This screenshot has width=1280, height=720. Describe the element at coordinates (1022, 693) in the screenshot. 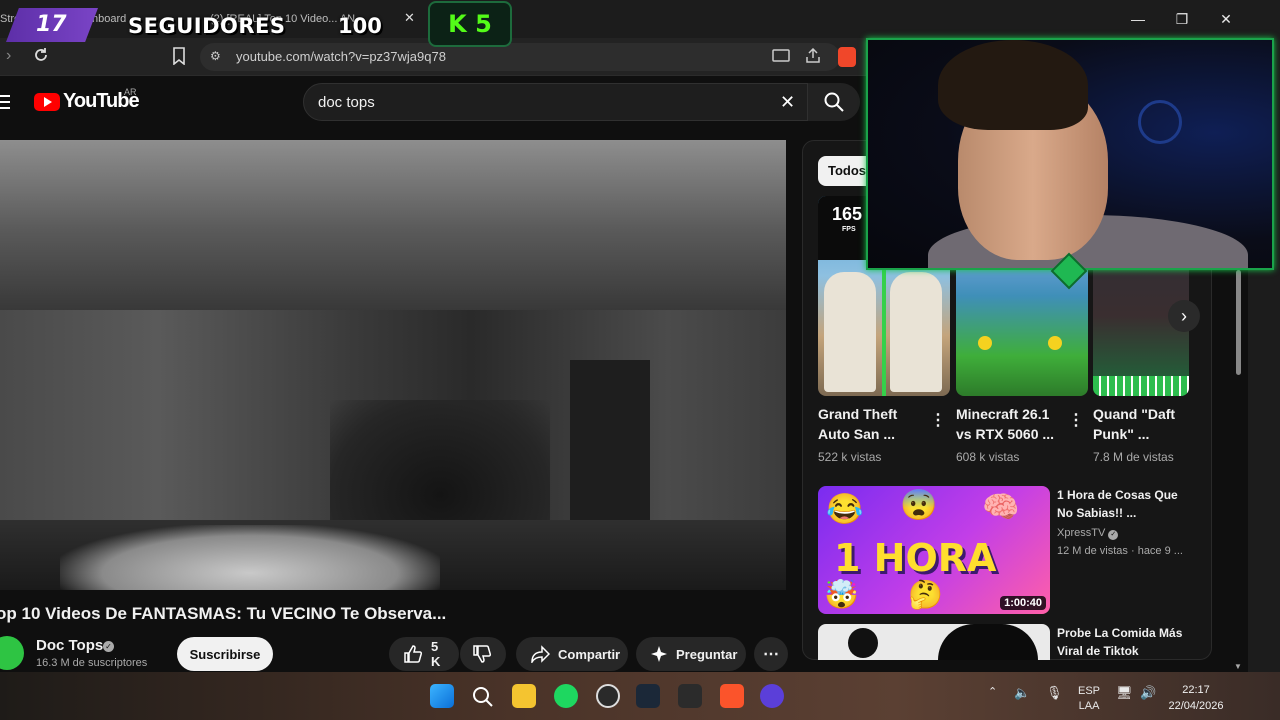

I see `speaker-icon: 🔈` at that location.